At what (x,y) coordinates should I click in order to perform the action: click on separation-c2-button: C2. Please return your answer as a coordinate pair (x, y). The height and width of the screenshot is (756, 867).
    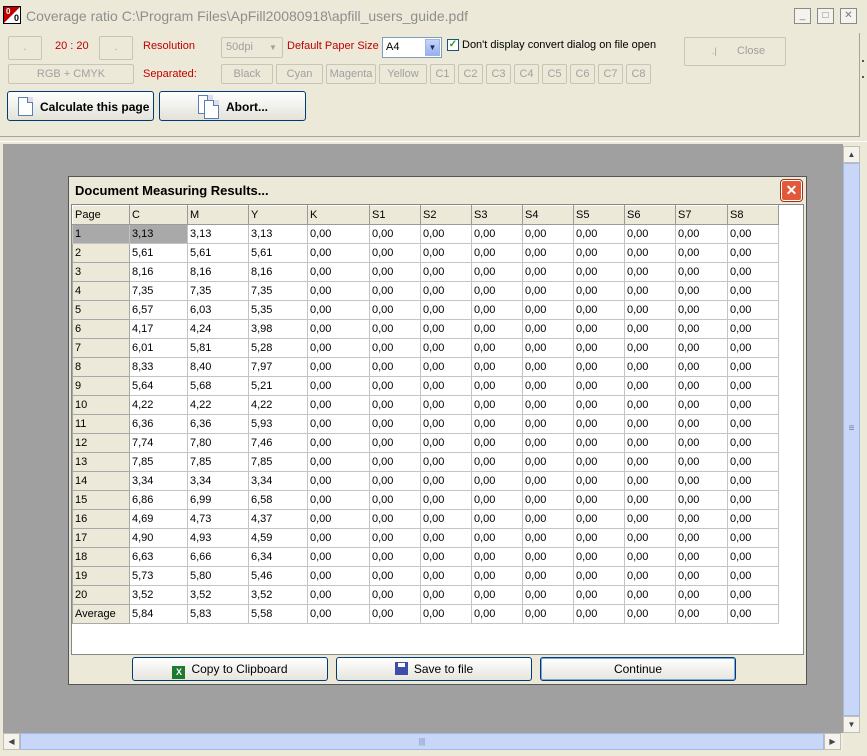
    Looking at the image, I should click on (470, 74).